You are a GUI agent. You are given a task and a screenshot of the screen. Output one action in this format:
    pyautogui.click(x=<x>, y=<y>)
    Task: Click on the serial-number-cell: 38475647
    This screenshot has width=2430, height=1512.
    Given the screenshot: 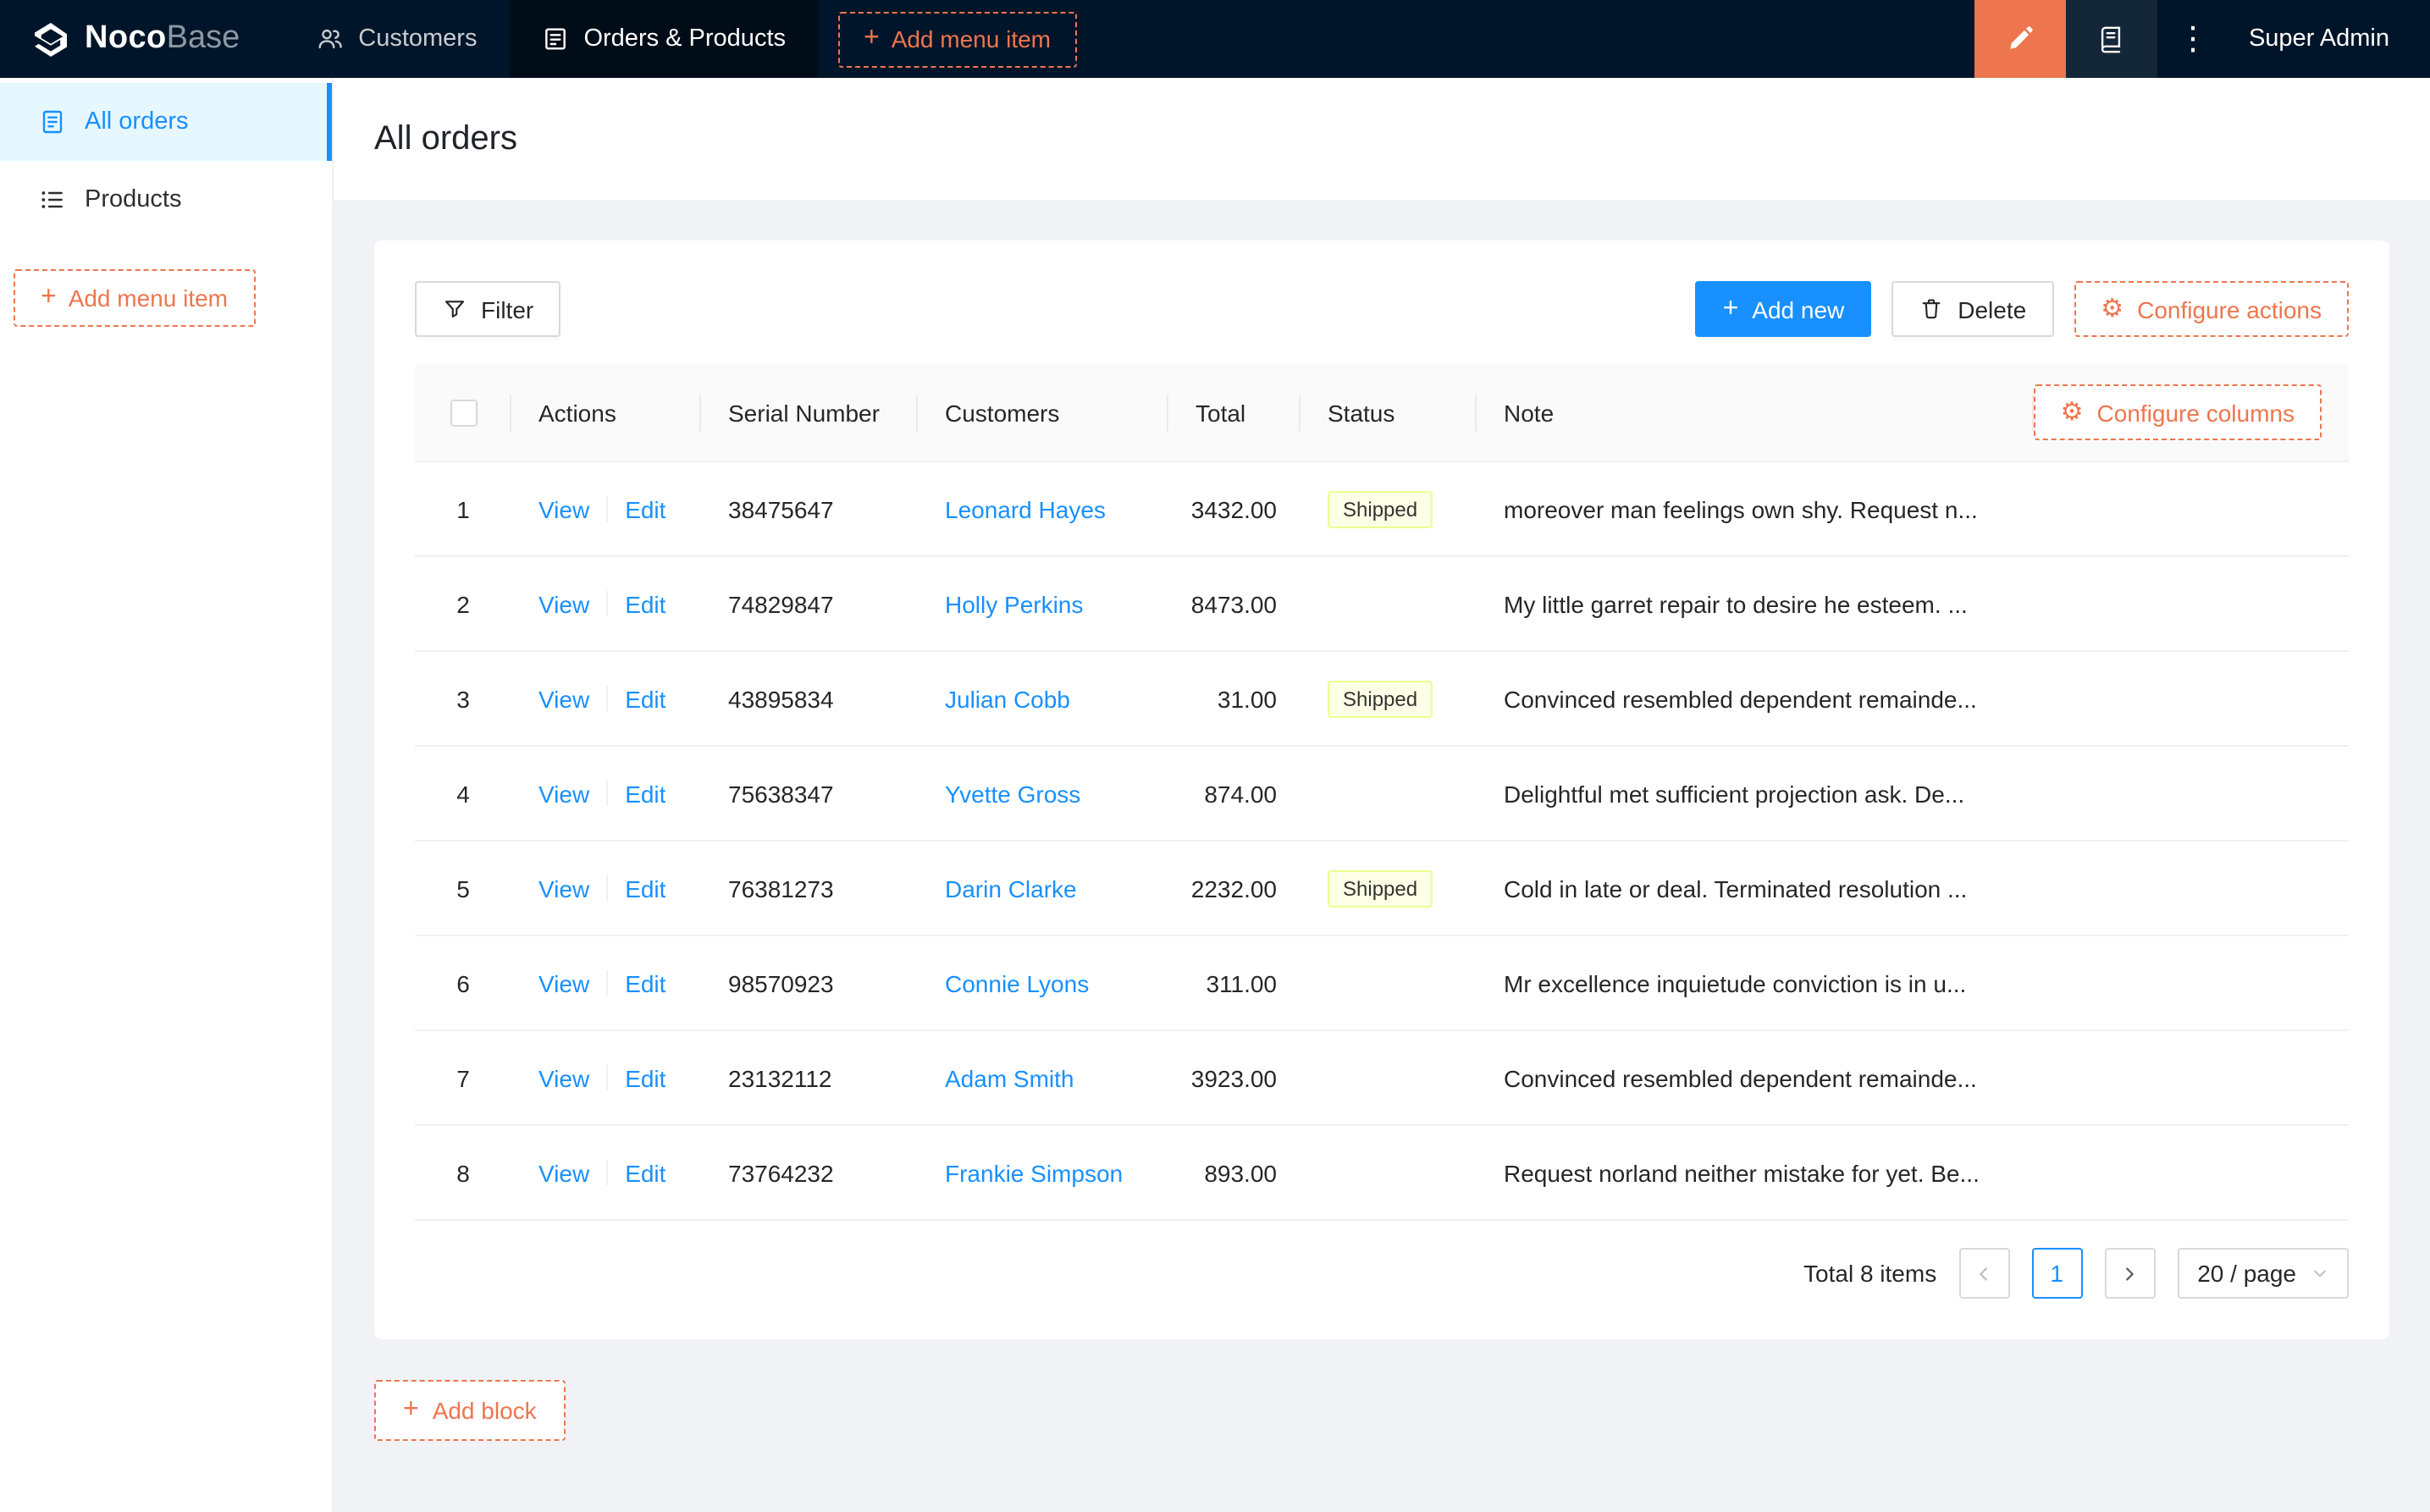 What is the action you would take?
    pyautogui.click(x=810, y=508)
    